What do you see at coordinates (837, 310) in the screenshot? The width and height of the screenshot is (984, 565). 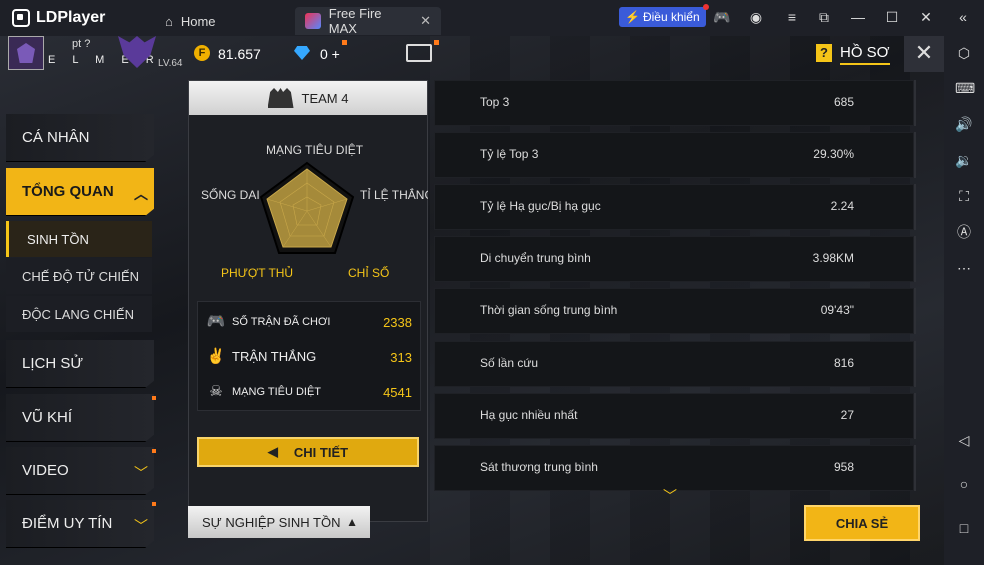 I see `row-value: 09'43"` at bounding box center [837, 310].